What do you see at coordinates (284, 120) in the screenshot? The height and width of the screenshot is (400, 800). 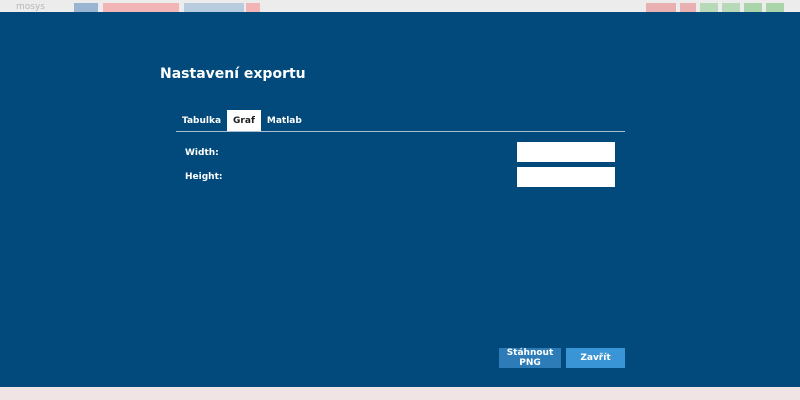 I see `tab-matlab: Matlab` at bounding box center [284, 120].